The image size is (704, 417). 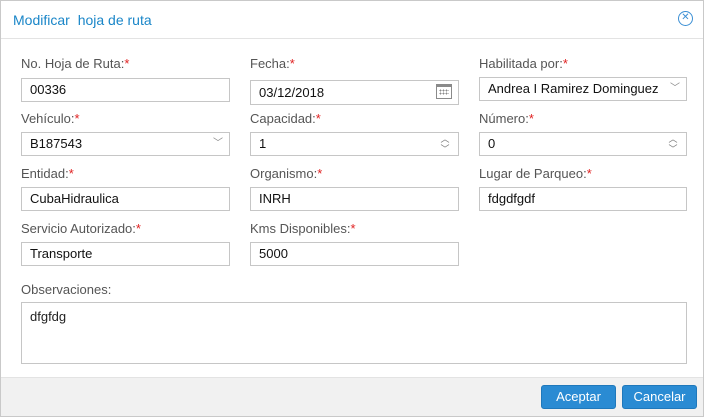 What do you see at coordinates (285, 118) in the screenshot?
I see `capacidad-label: Capacidad:*` at bounding box center [285, 118].